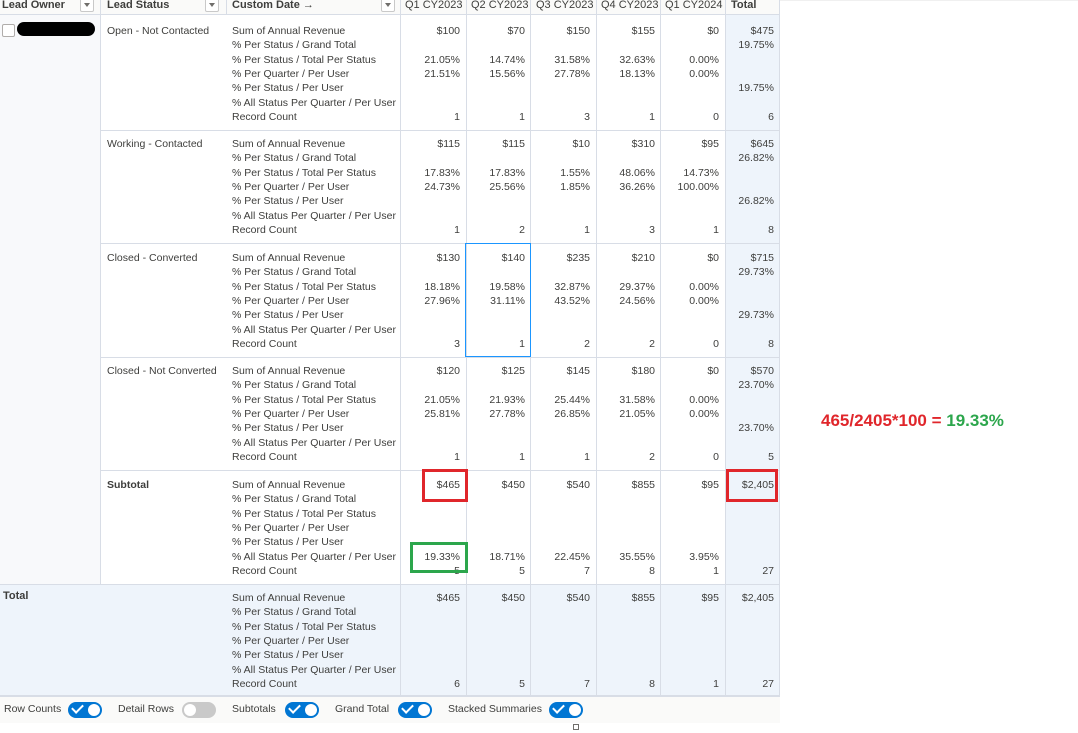 Image resolution: width=1078 pixels, height=733 pixels. Describe the element at coordinates (625, 230) in the screenshot. I see `value-cell-q4-cy2023: 3` at that location.